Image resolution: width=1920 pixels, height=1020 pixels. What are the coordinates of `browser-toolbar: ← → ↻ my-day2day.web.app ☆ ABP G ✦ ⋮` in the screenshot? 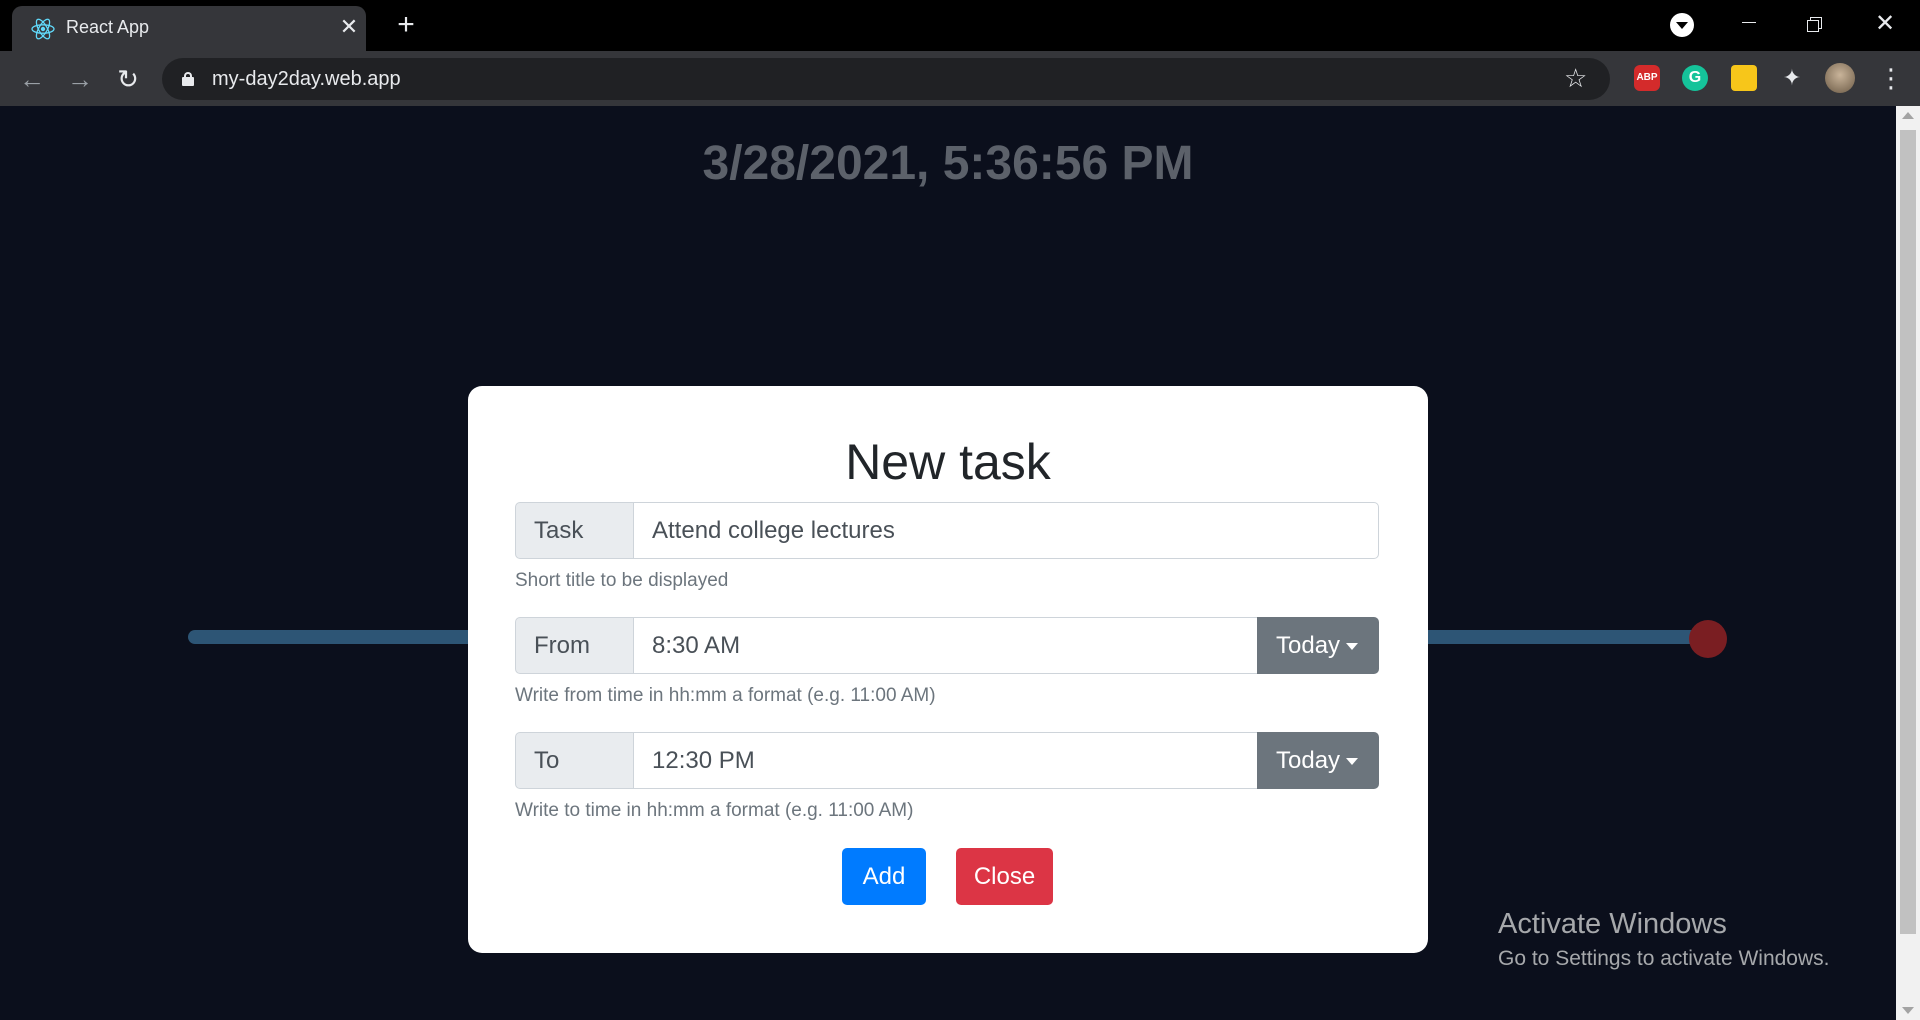 It's located at (960, 78).